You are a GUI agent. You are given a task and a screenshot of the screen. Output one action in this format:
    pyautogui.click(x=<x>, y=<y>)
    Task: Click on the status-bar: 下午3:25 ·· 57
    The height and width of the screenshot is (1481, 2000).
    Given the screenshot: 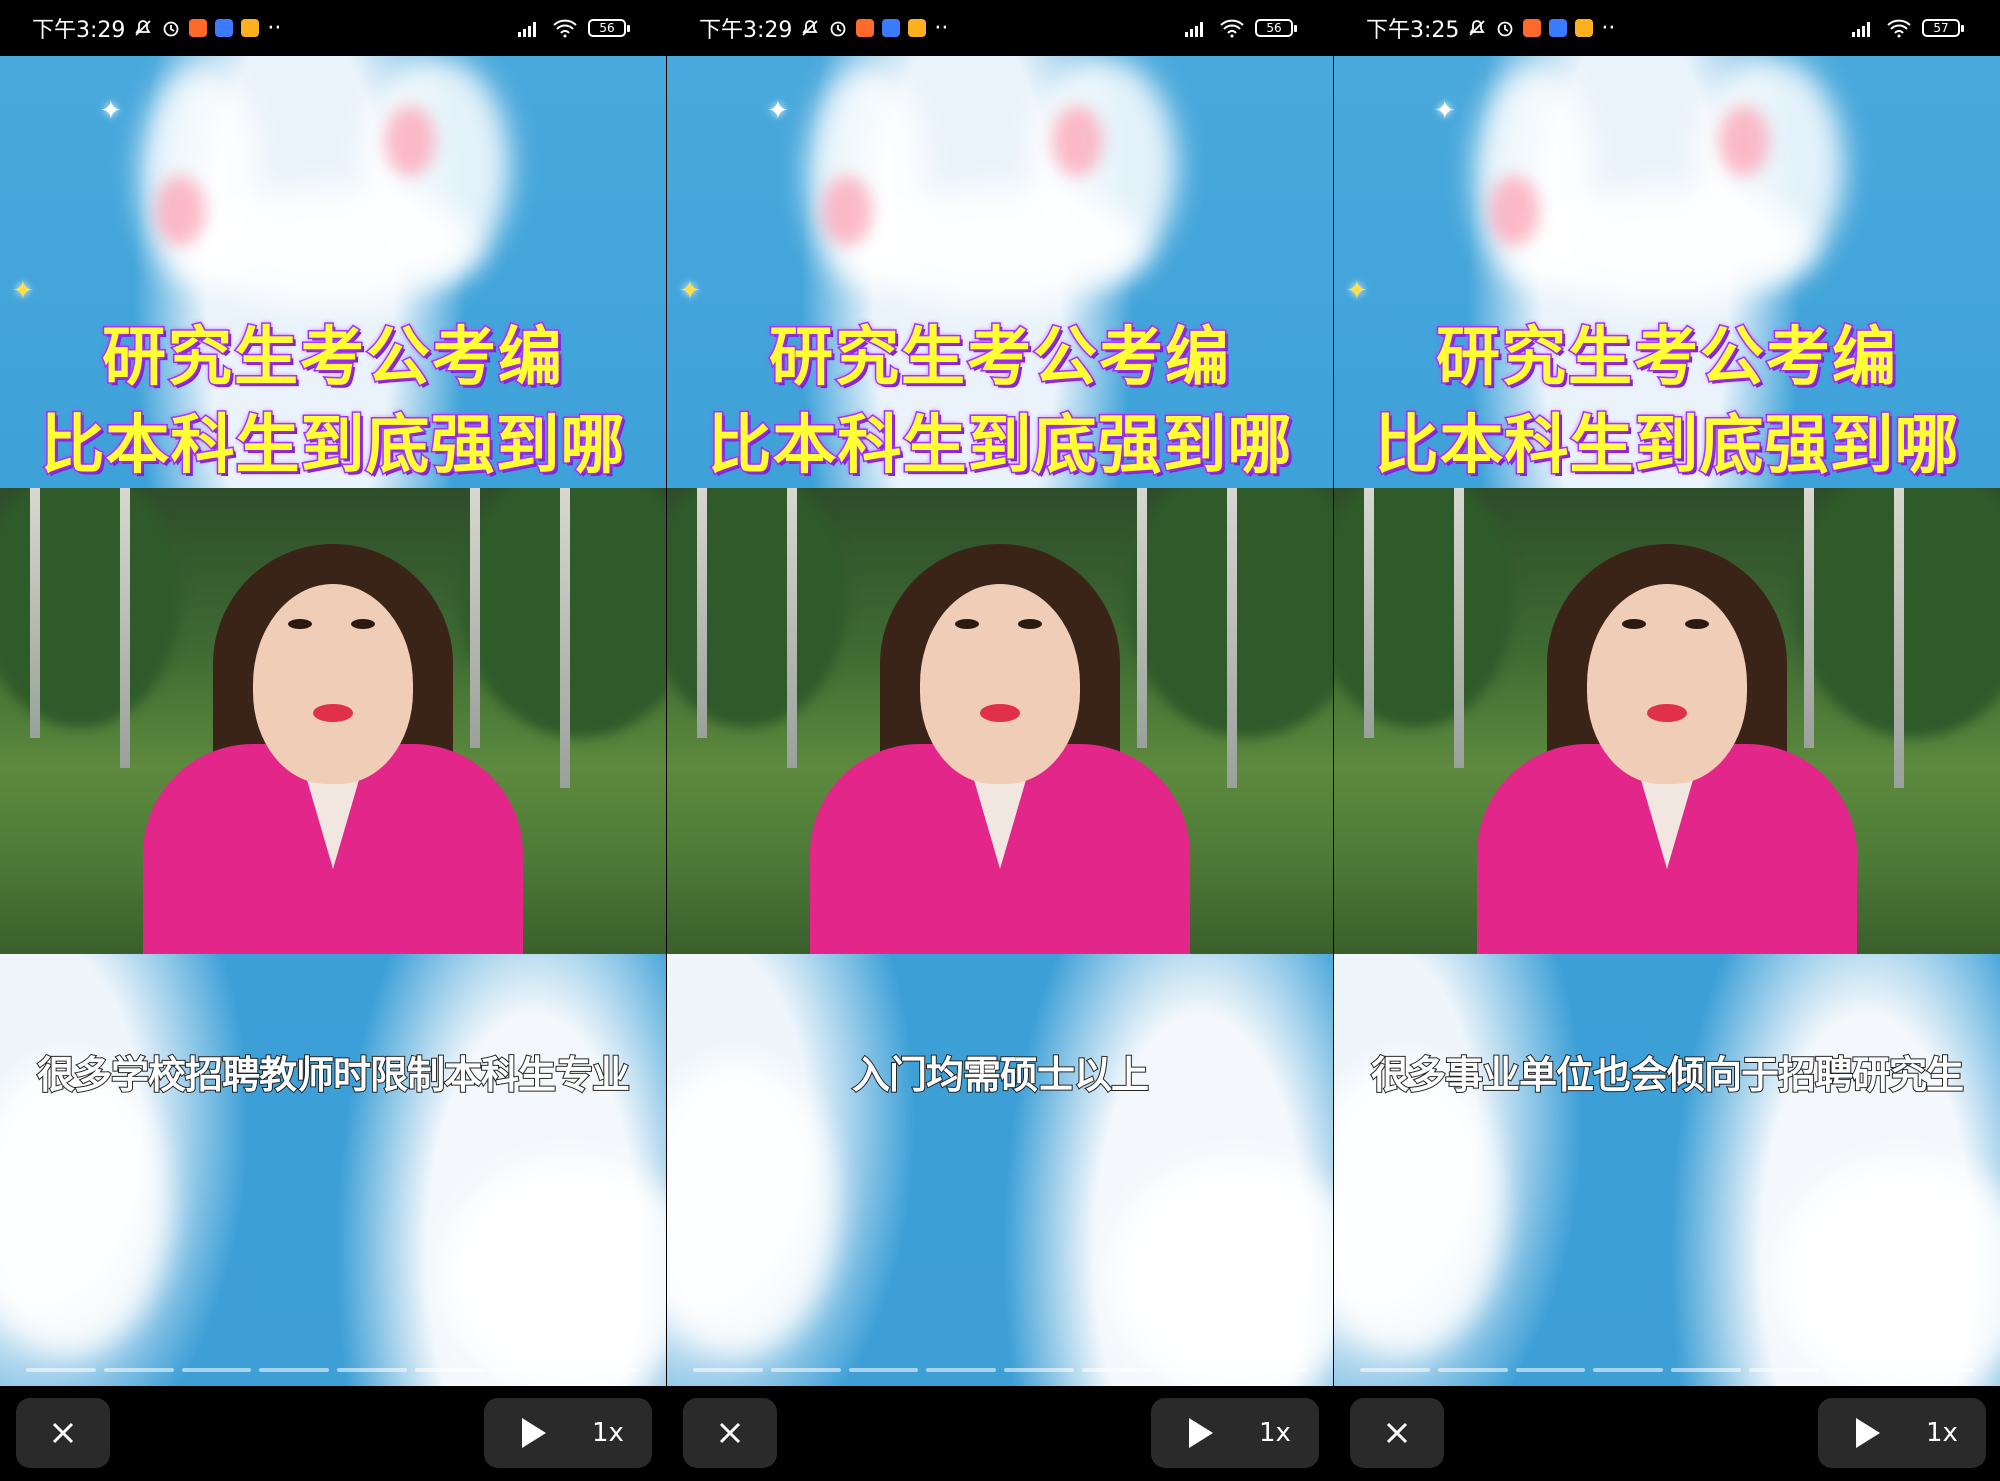 What is the action you would take?
    pyautogui.click(x=1667, y=28)
    